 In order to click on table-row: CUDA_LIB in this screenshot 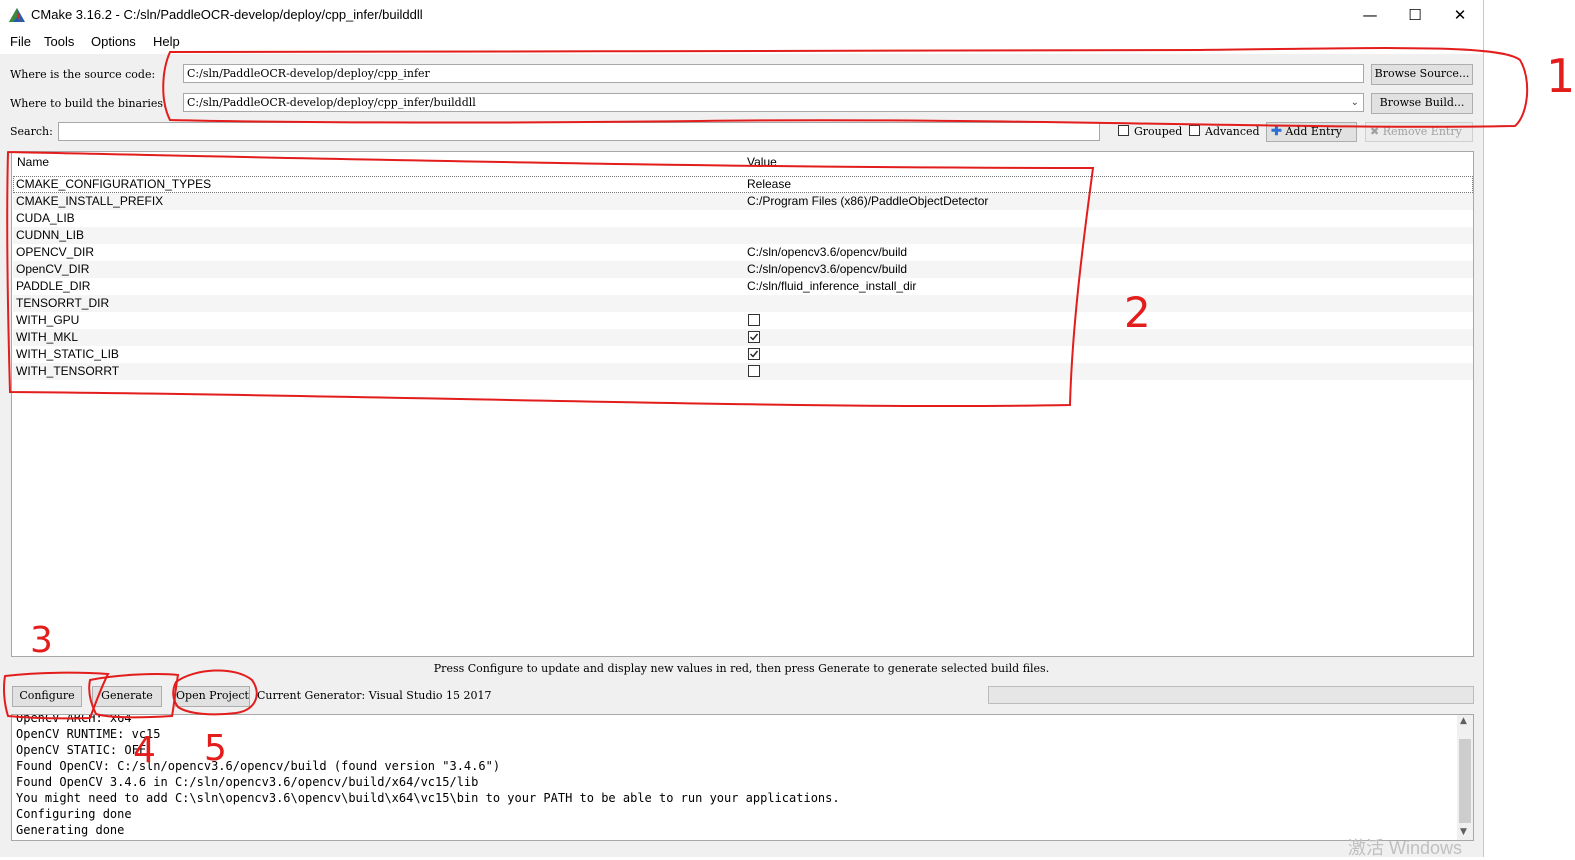, I will do `click(743, 218)`.